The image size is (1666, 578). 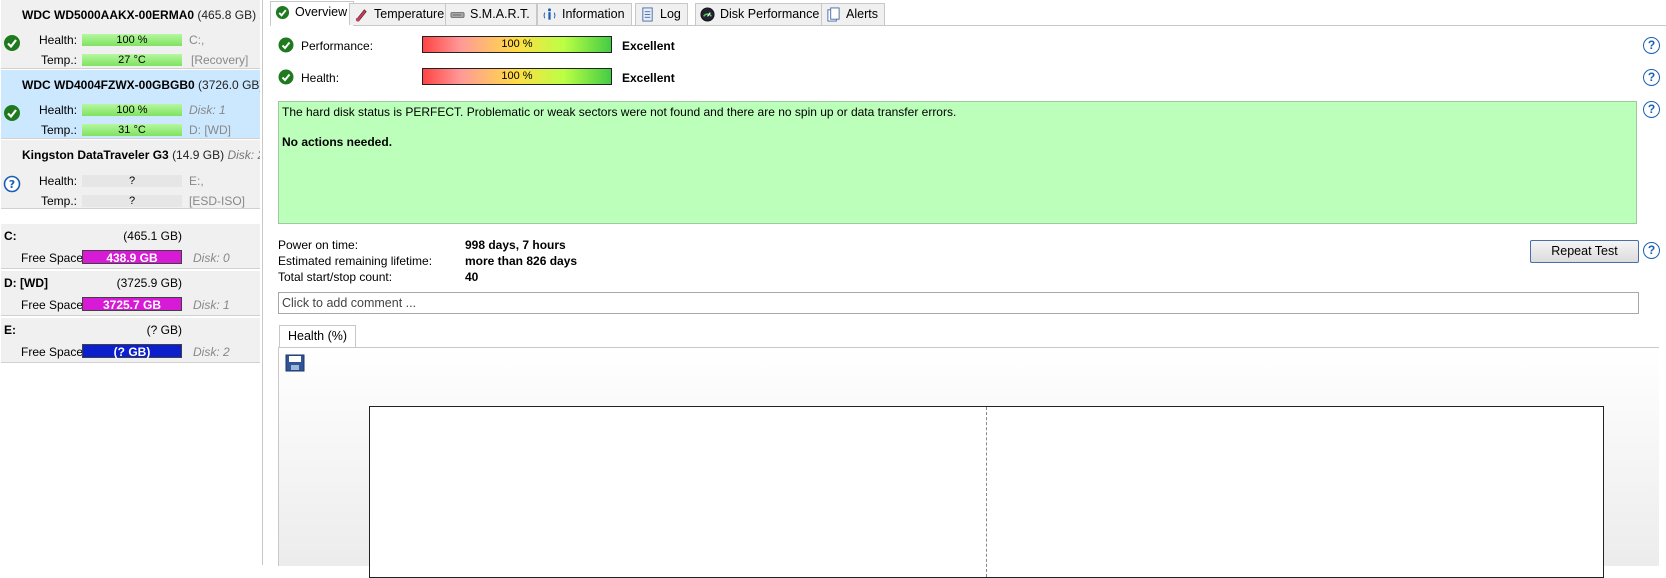 I want to click on disk-icon, so click(x=457, y=15).